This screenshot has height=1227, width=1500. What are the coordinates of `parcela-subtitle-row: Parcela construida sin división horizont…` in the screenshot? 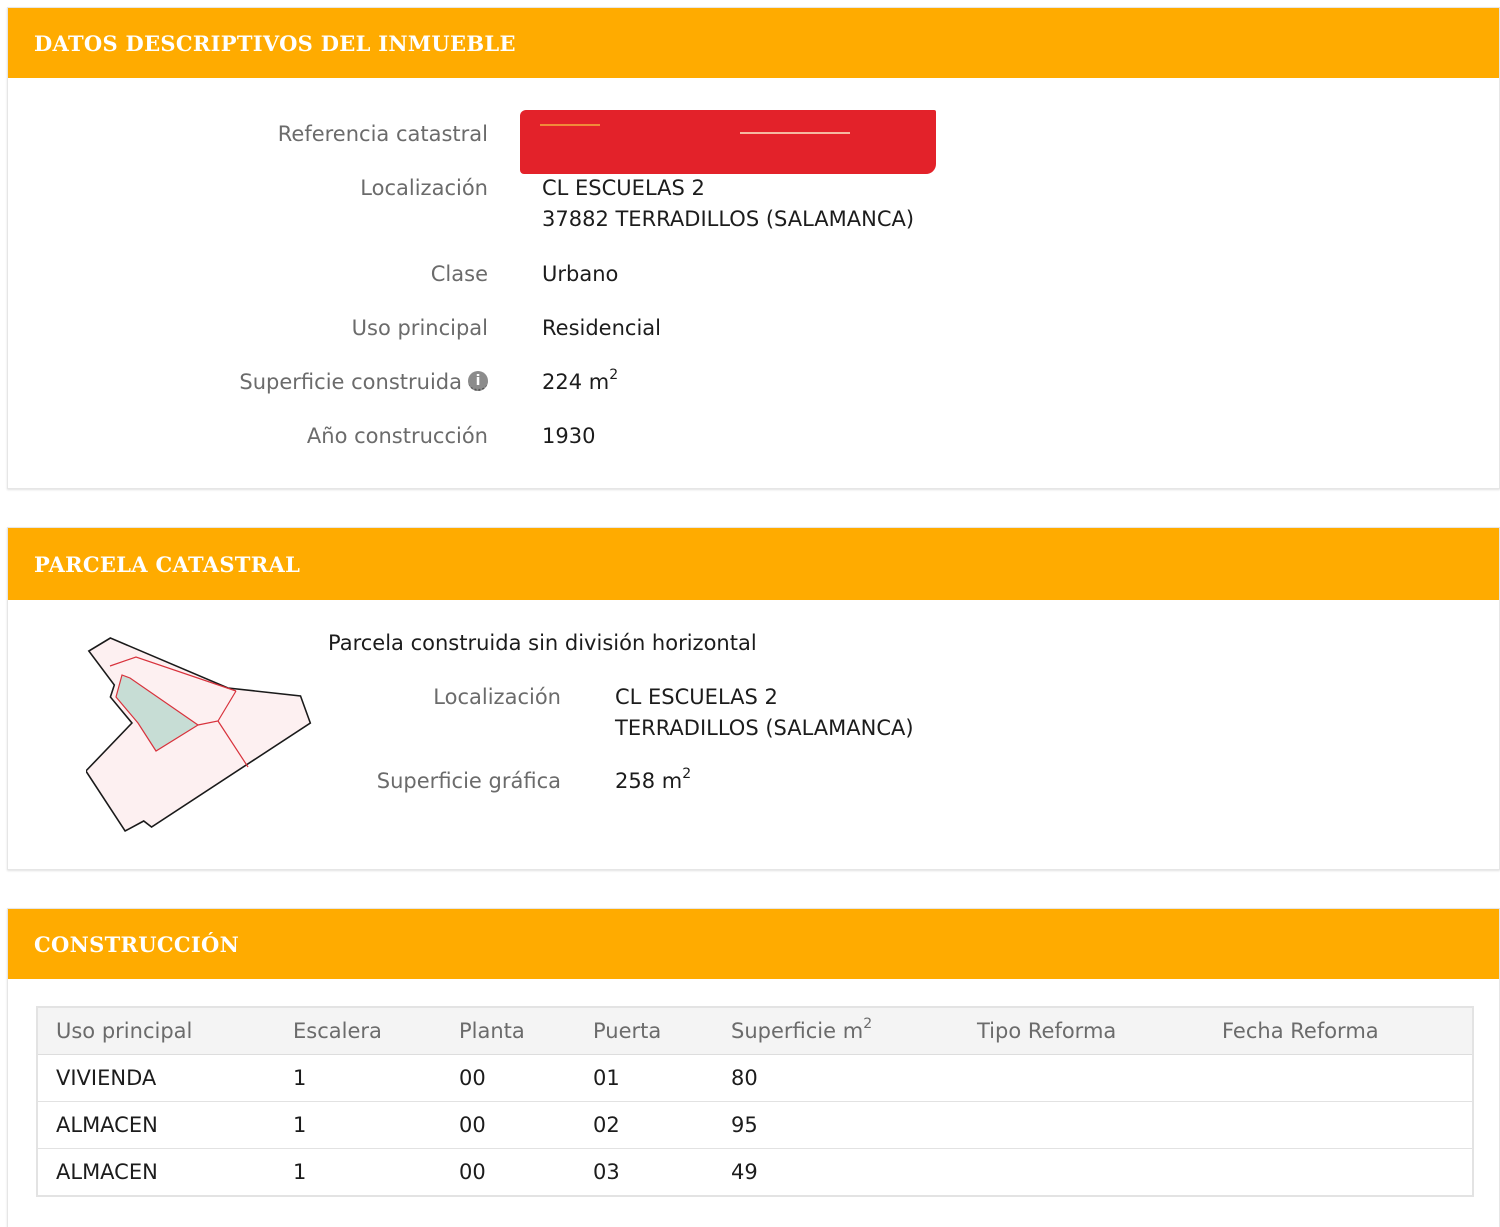 It's located at (542, 643).